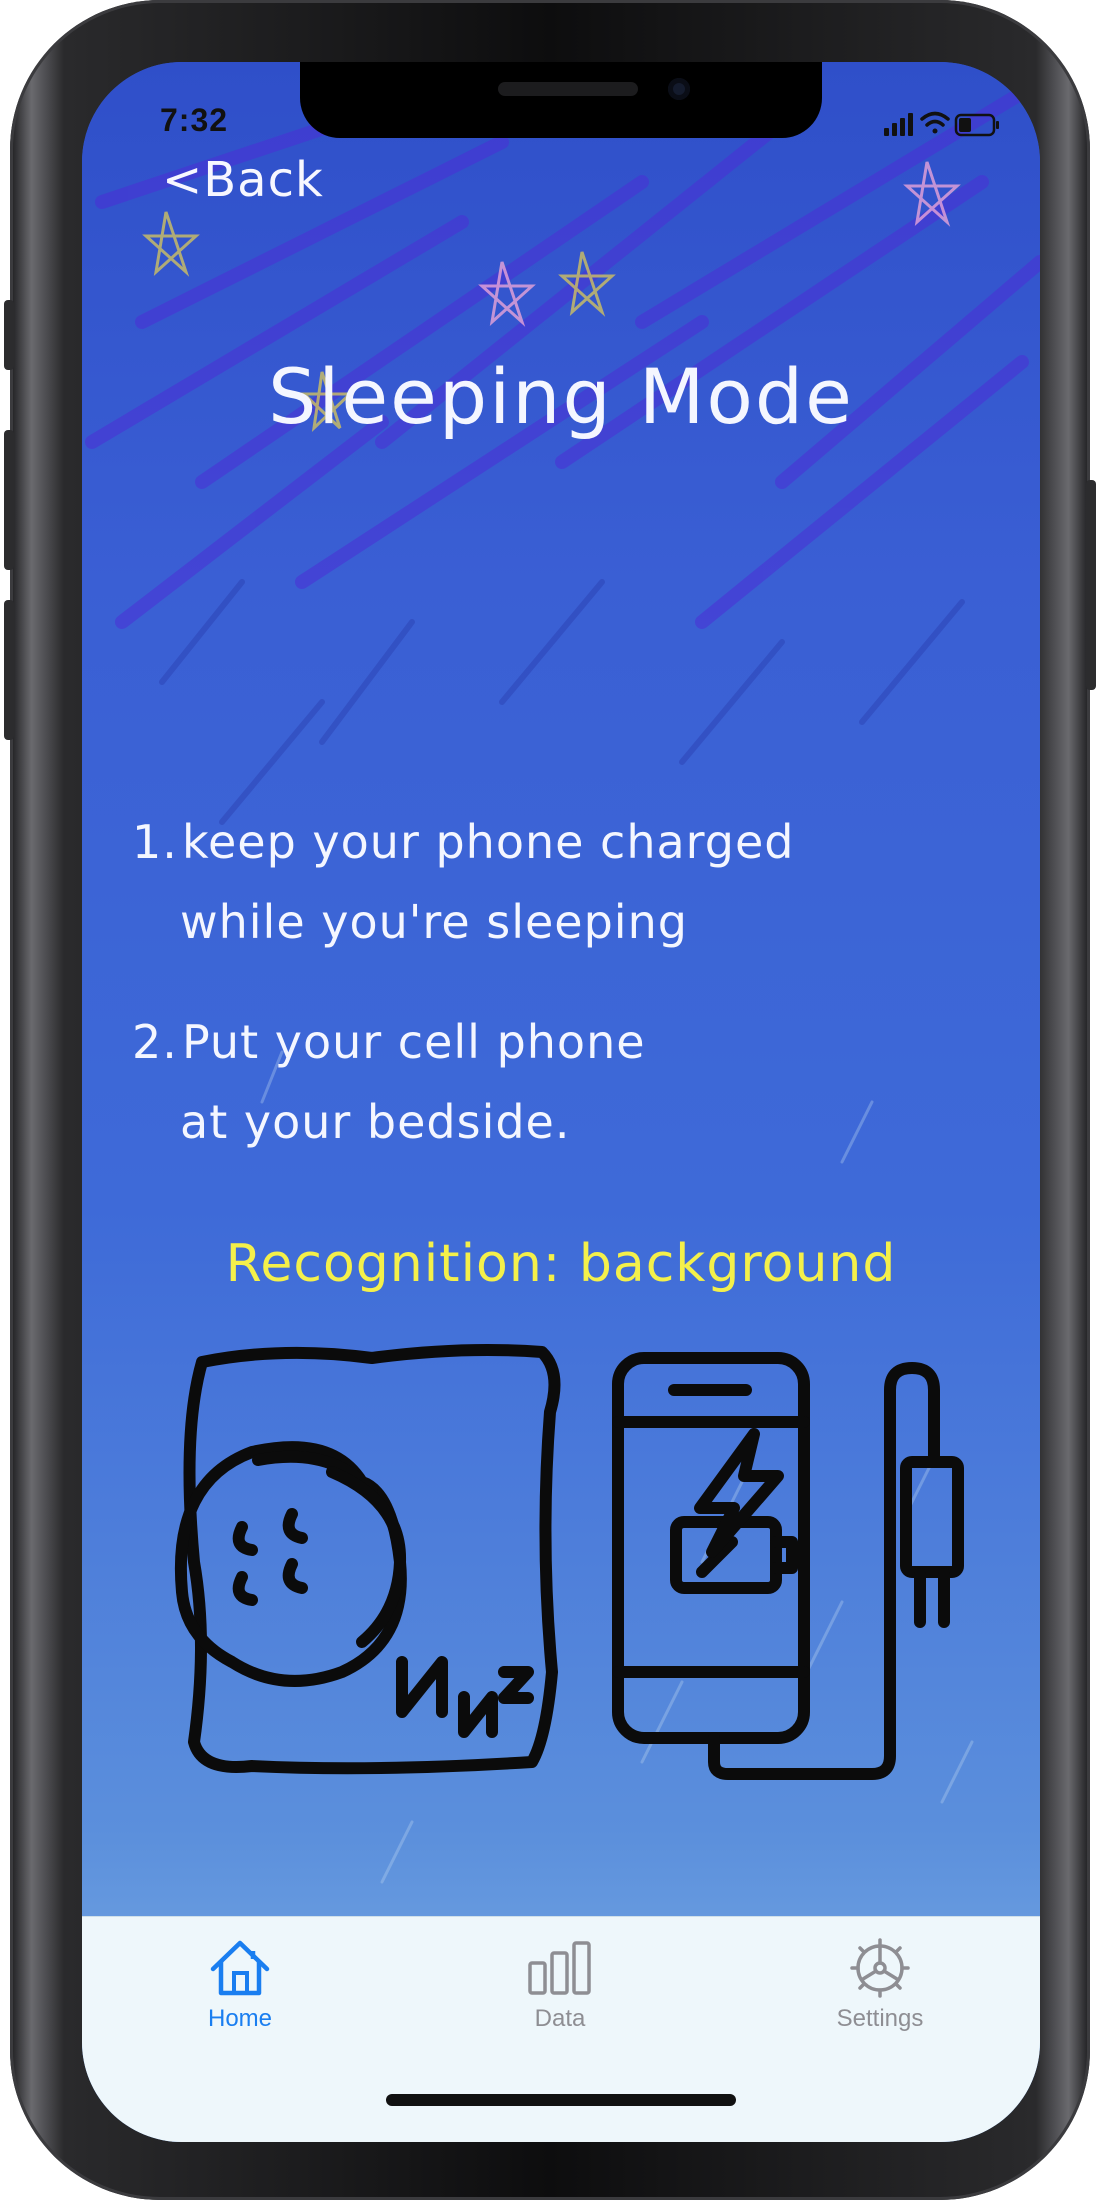  What do you see at coordinates (880, 2018) in the screenshot?
I see `tab-label-settings: Settings` at bounding box center [880, 2018].